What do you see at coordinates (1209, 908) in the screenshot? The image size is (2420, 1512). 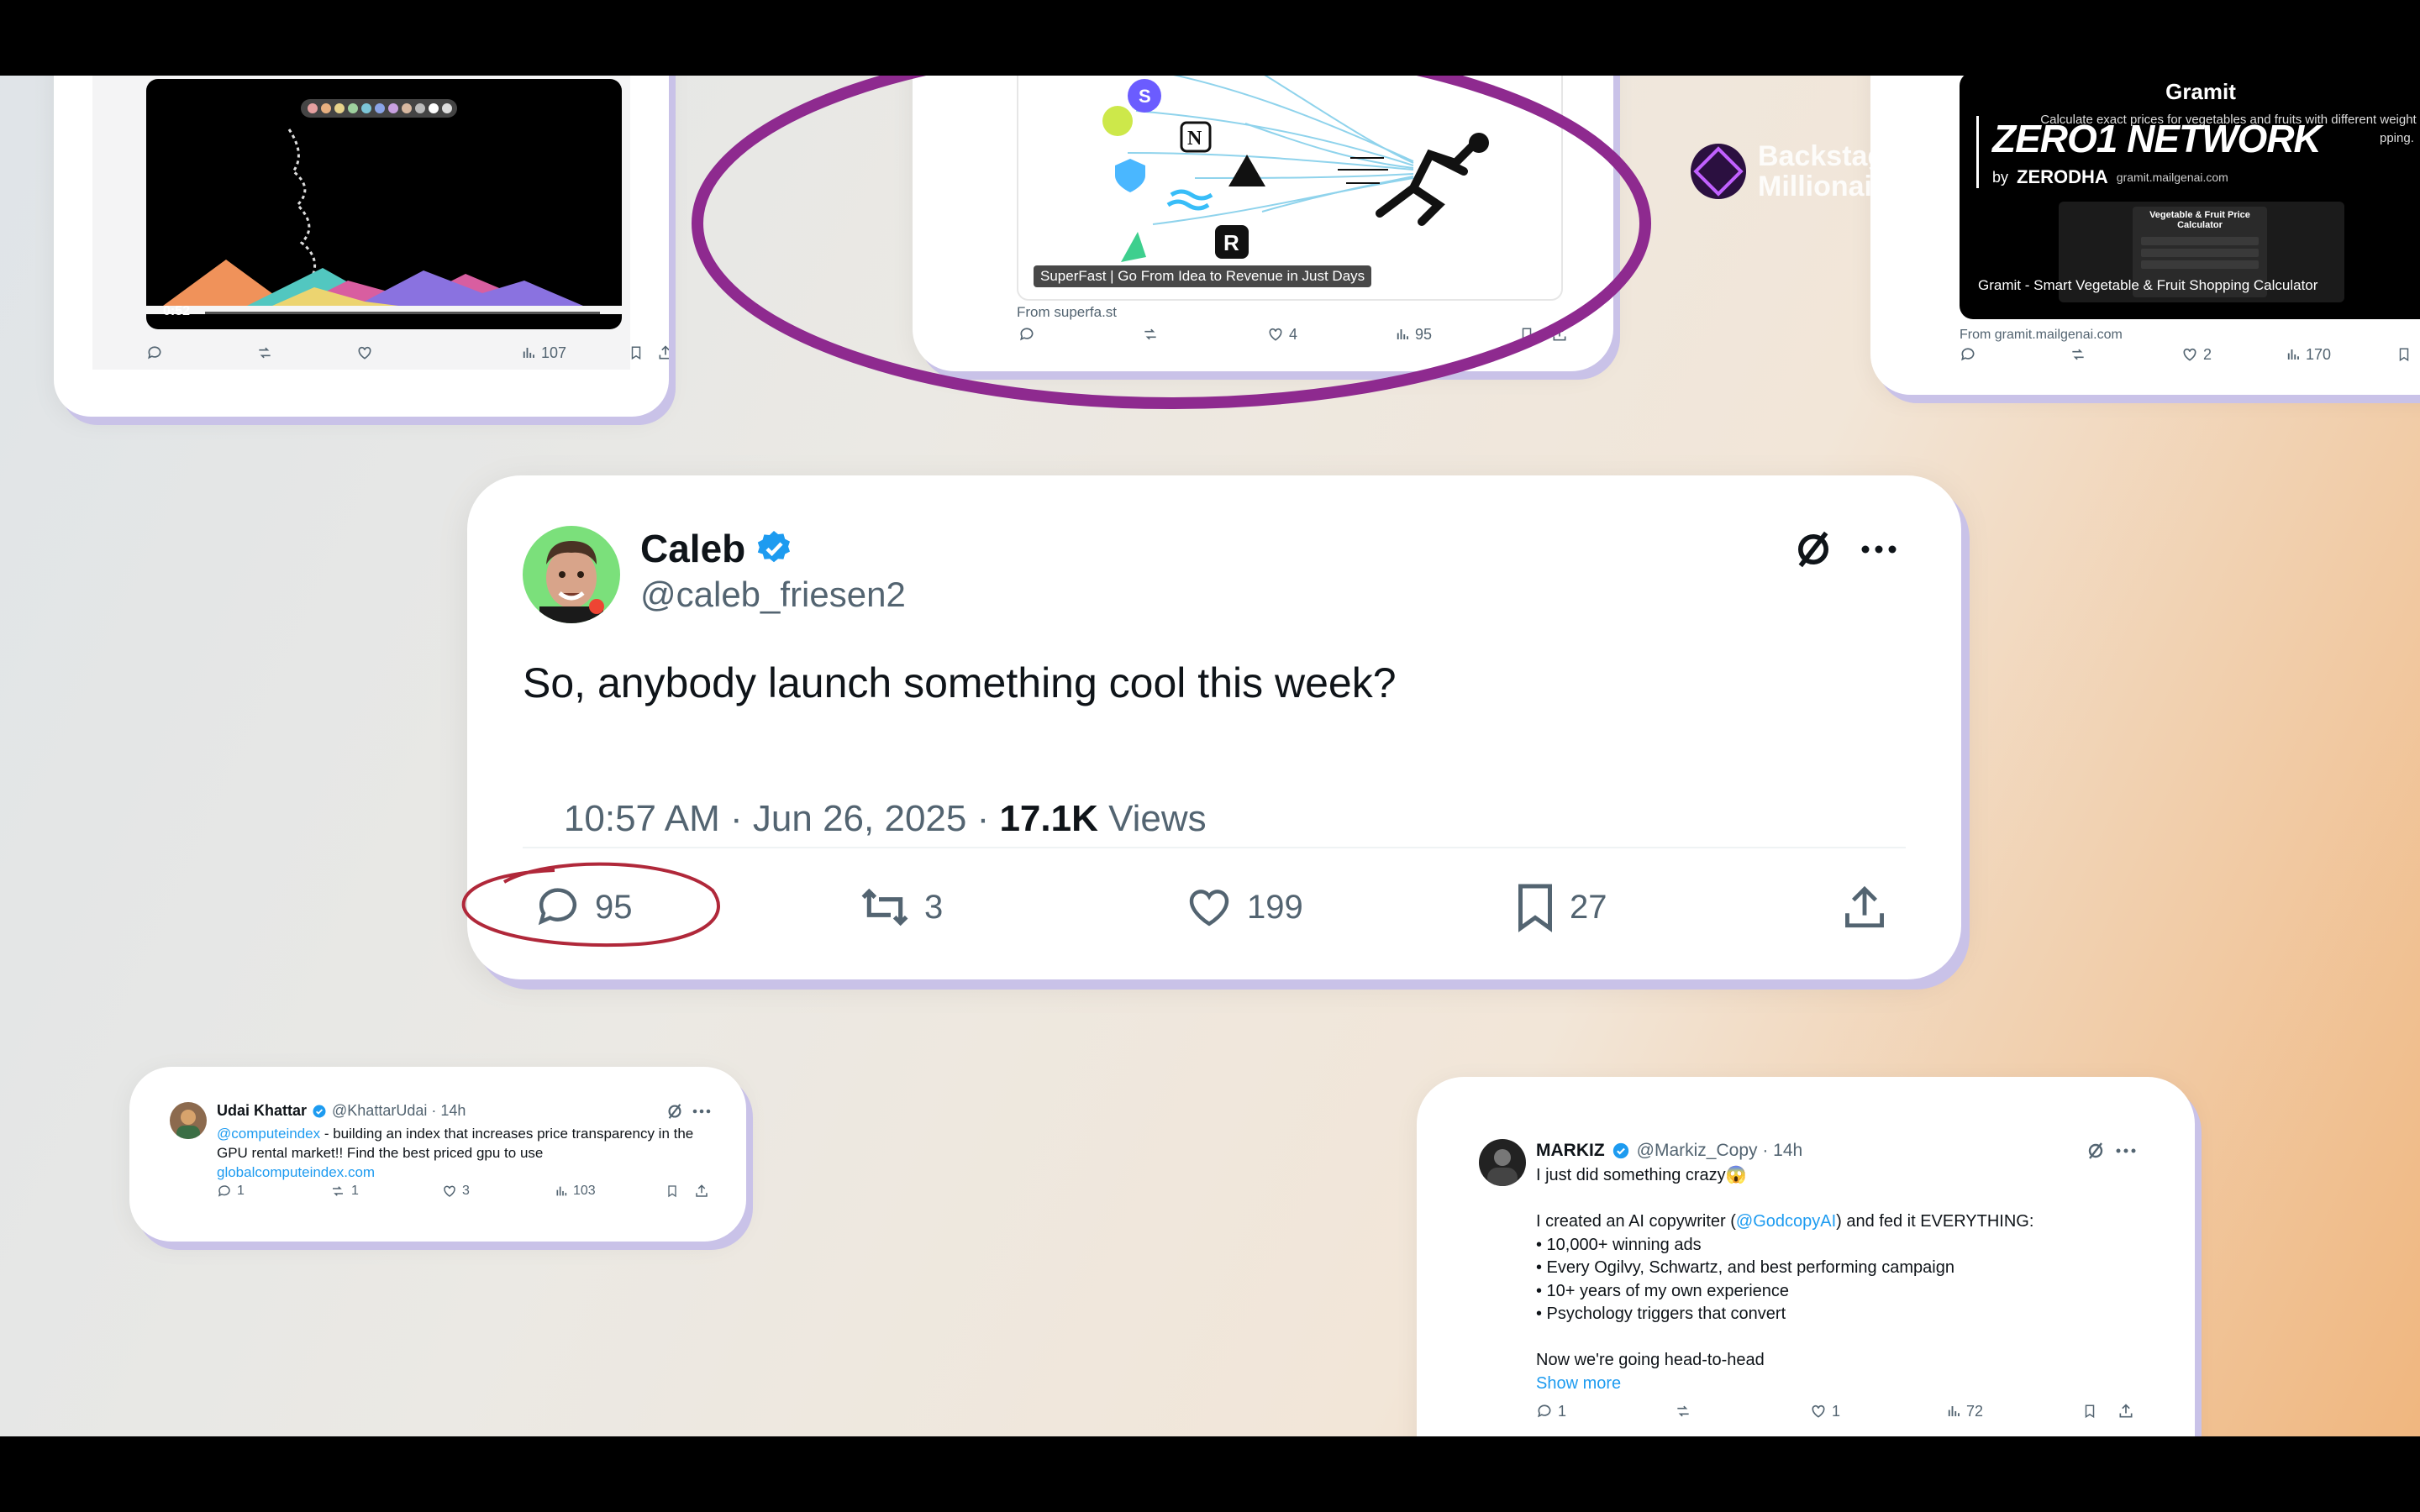 I see `heart-icon` at bounding box center [1209, 908].